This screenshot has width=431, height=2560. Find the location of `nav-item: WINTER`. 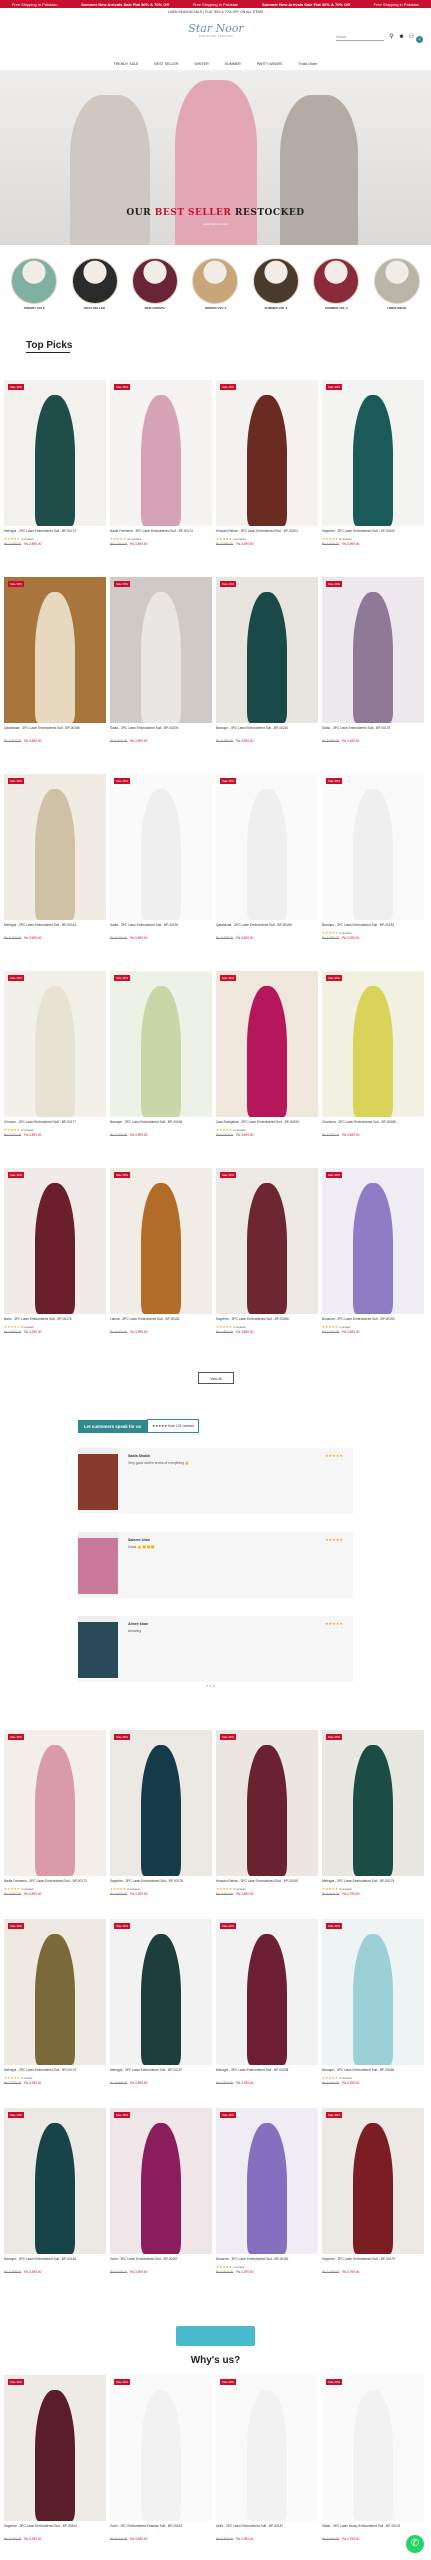

nav-item: WINTER is located at coordinates (202, 66).